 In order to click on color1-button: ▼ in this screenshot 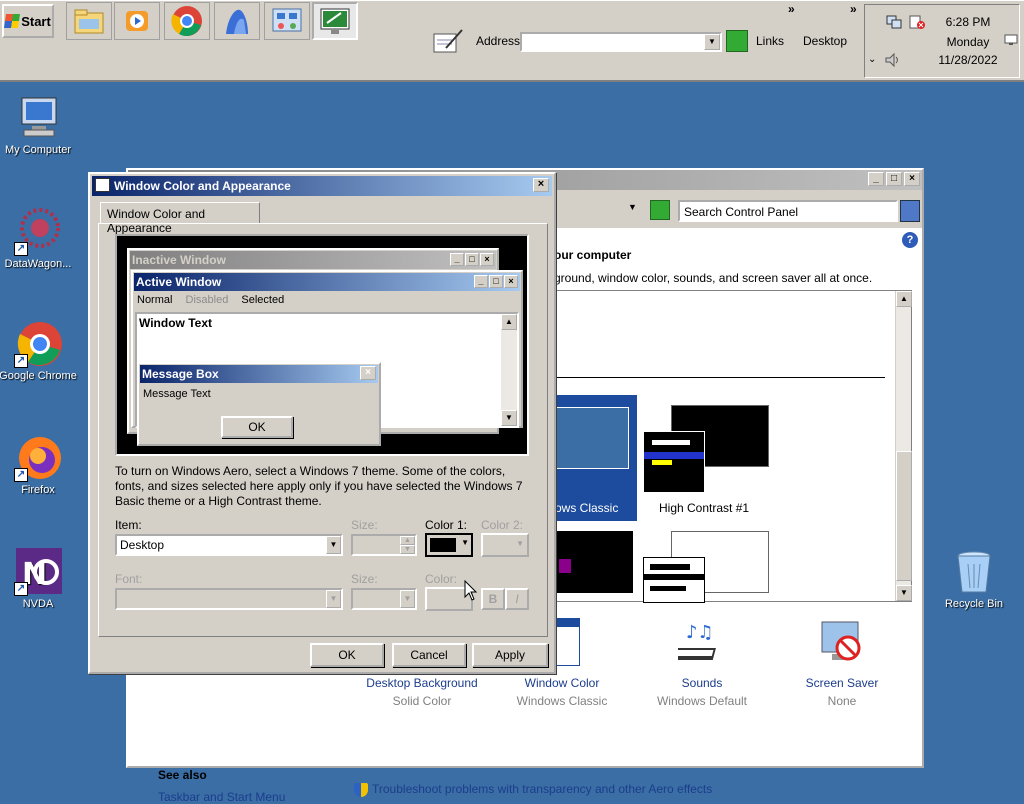, I will do `click(449, 545)`.